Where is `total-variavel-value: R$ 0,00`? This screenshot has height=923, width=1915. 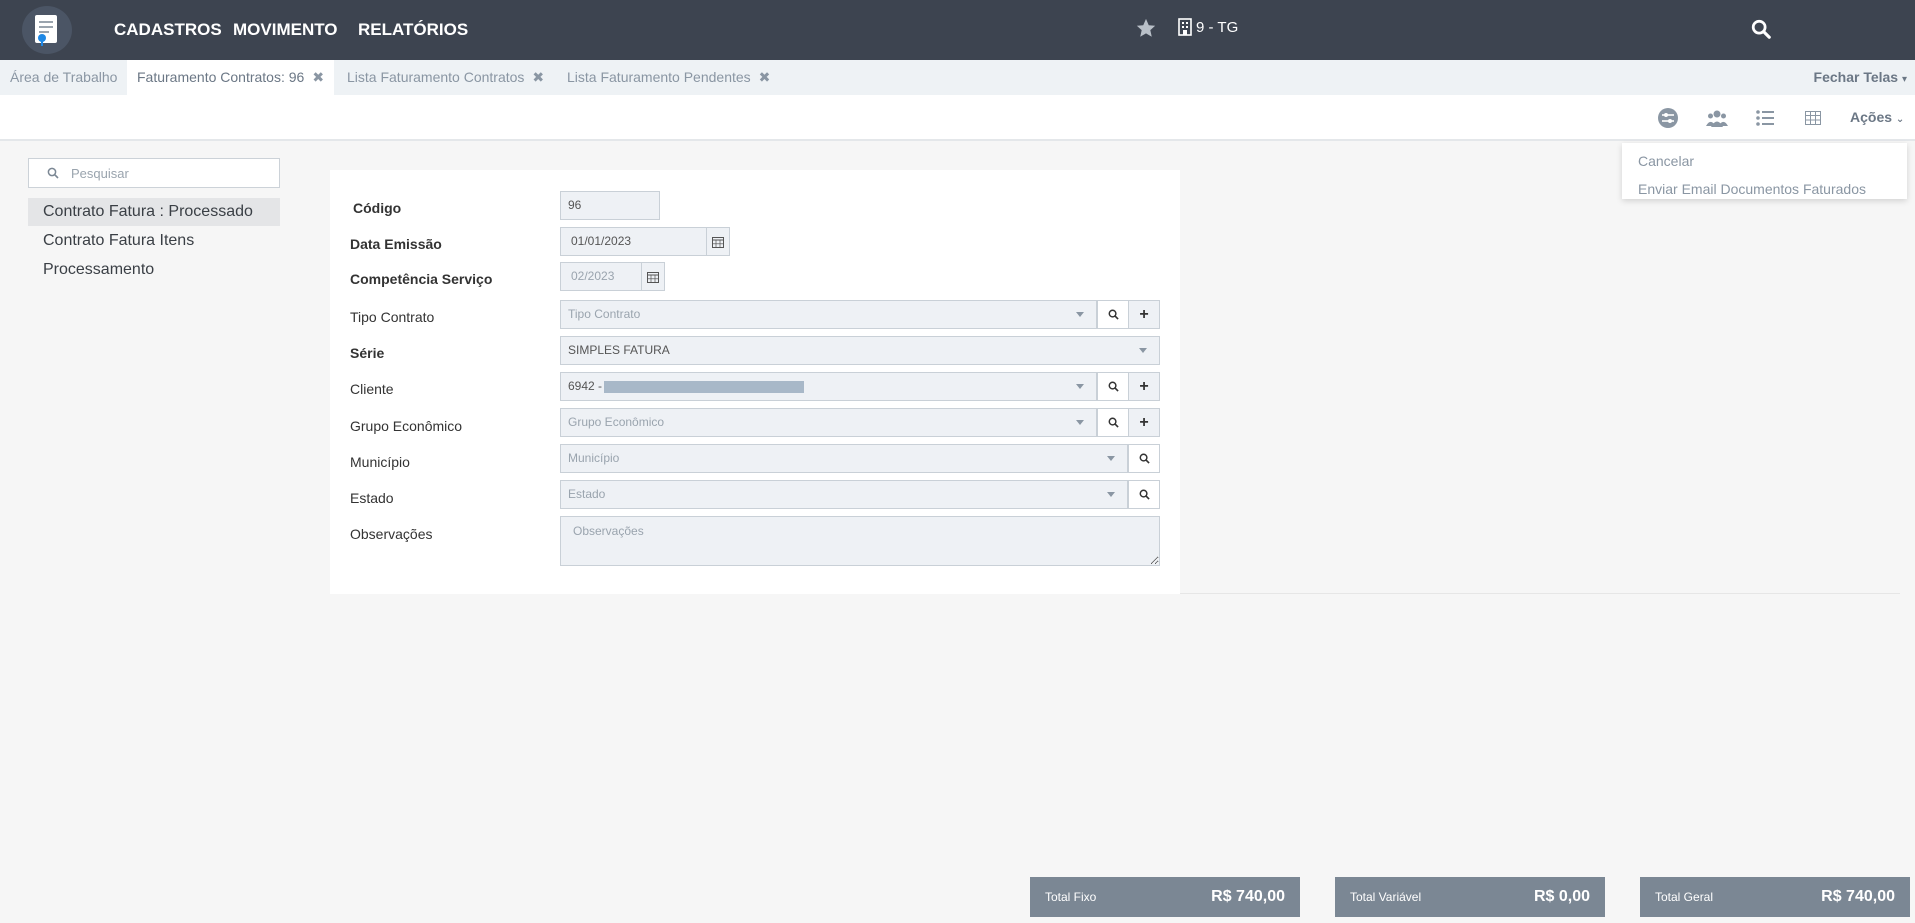
total-variavel-value: R$ 0,00 is located at coordinates (1561, 896).